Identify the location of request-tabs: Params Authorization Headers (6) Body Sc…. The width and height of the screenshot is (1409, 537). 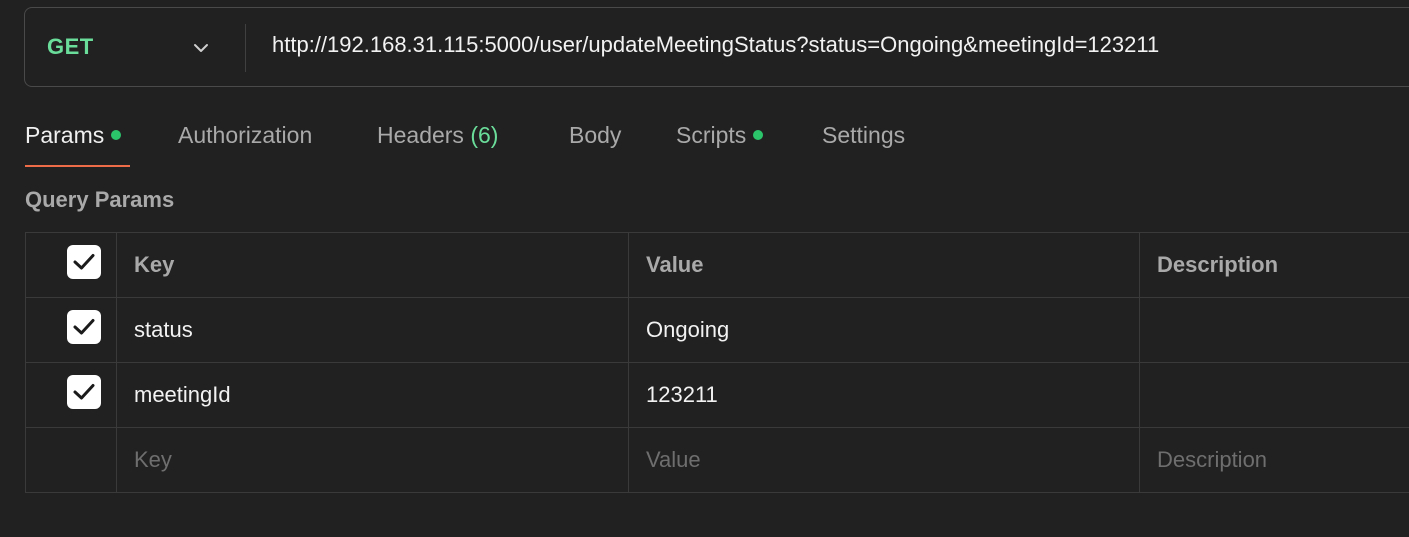
(704, 141).